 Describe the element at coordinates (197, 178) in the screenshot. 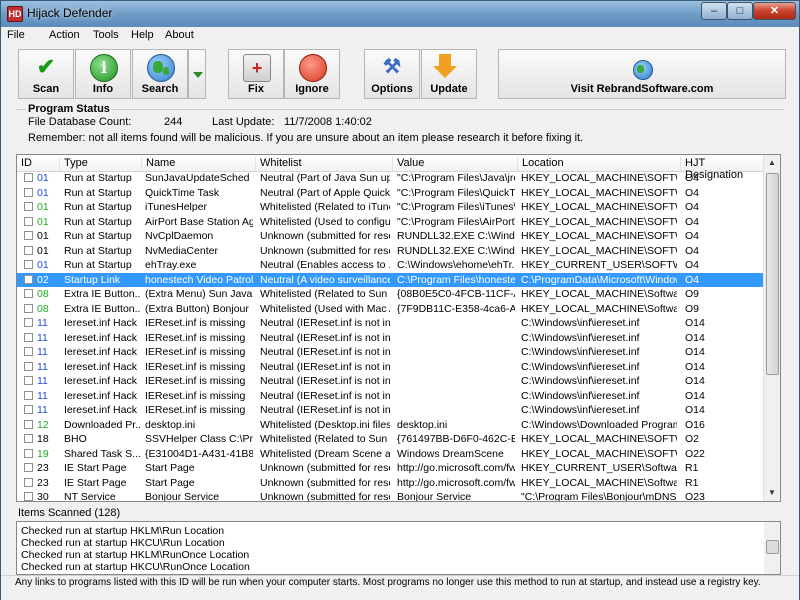

I see `cell-name: SunJavaUpdateSched` at that location.